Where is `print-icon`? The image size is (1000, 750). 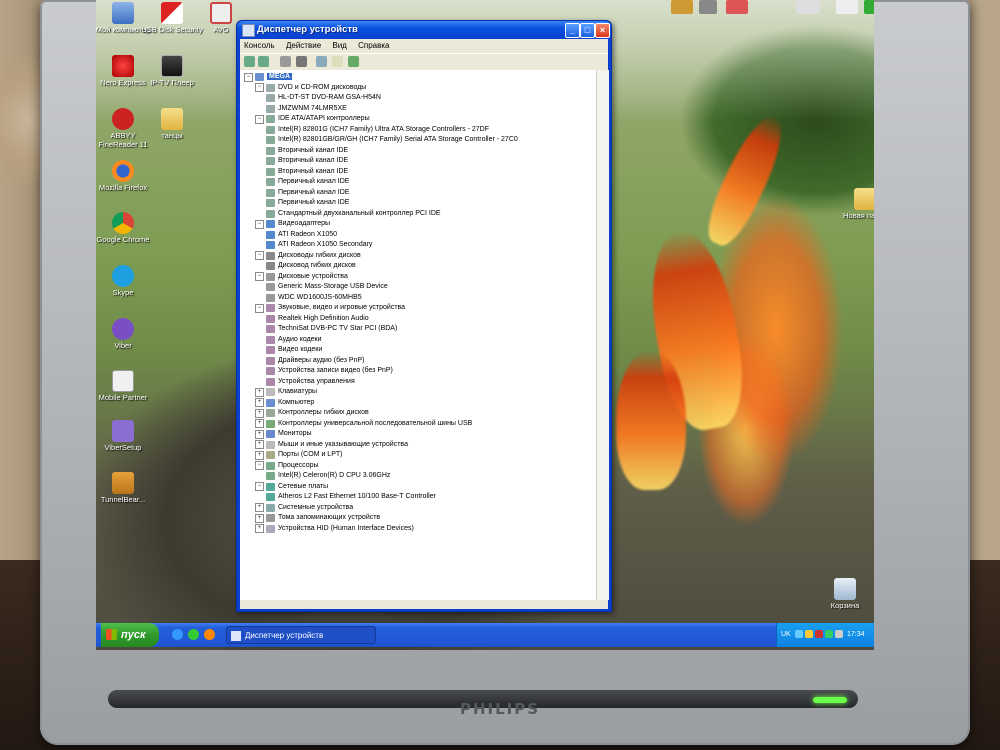 print-icon is located at coordinates (301, 61).